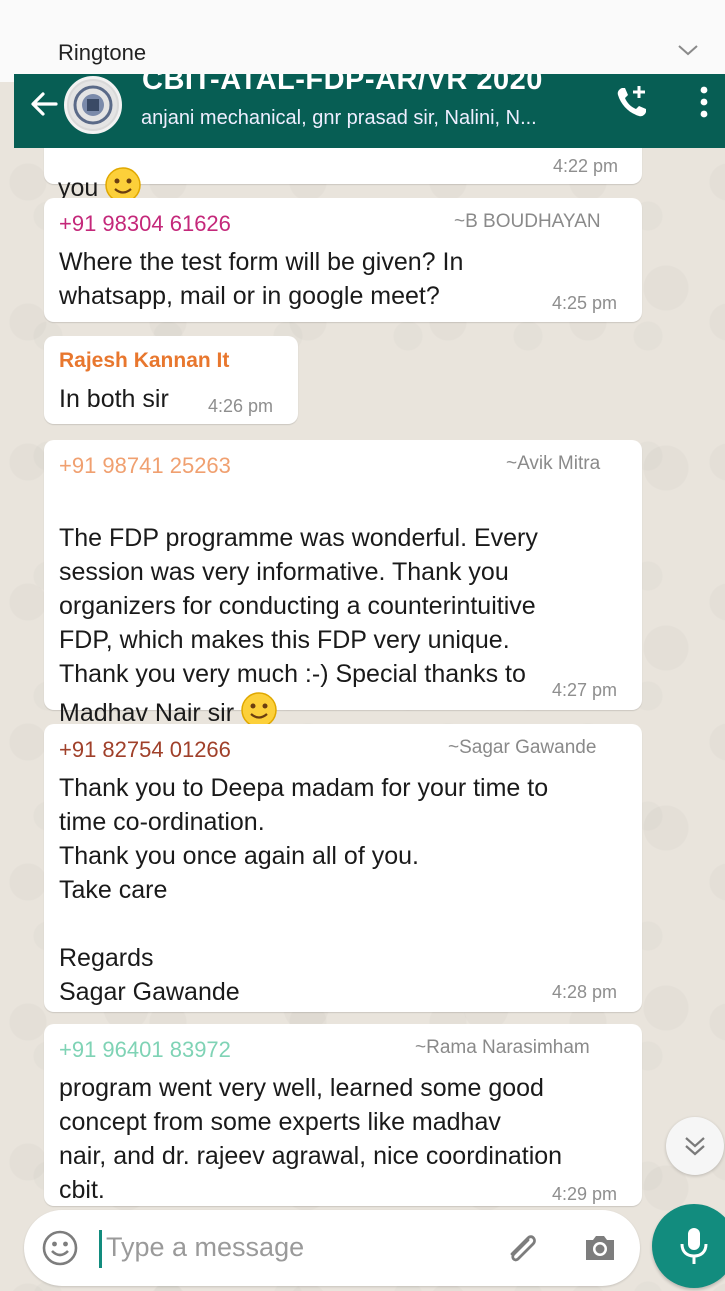 Image resolution: width=725 pixels, height=1291 pixels. I want to click on ringtone-label: Ringtone, so click(102, 52).